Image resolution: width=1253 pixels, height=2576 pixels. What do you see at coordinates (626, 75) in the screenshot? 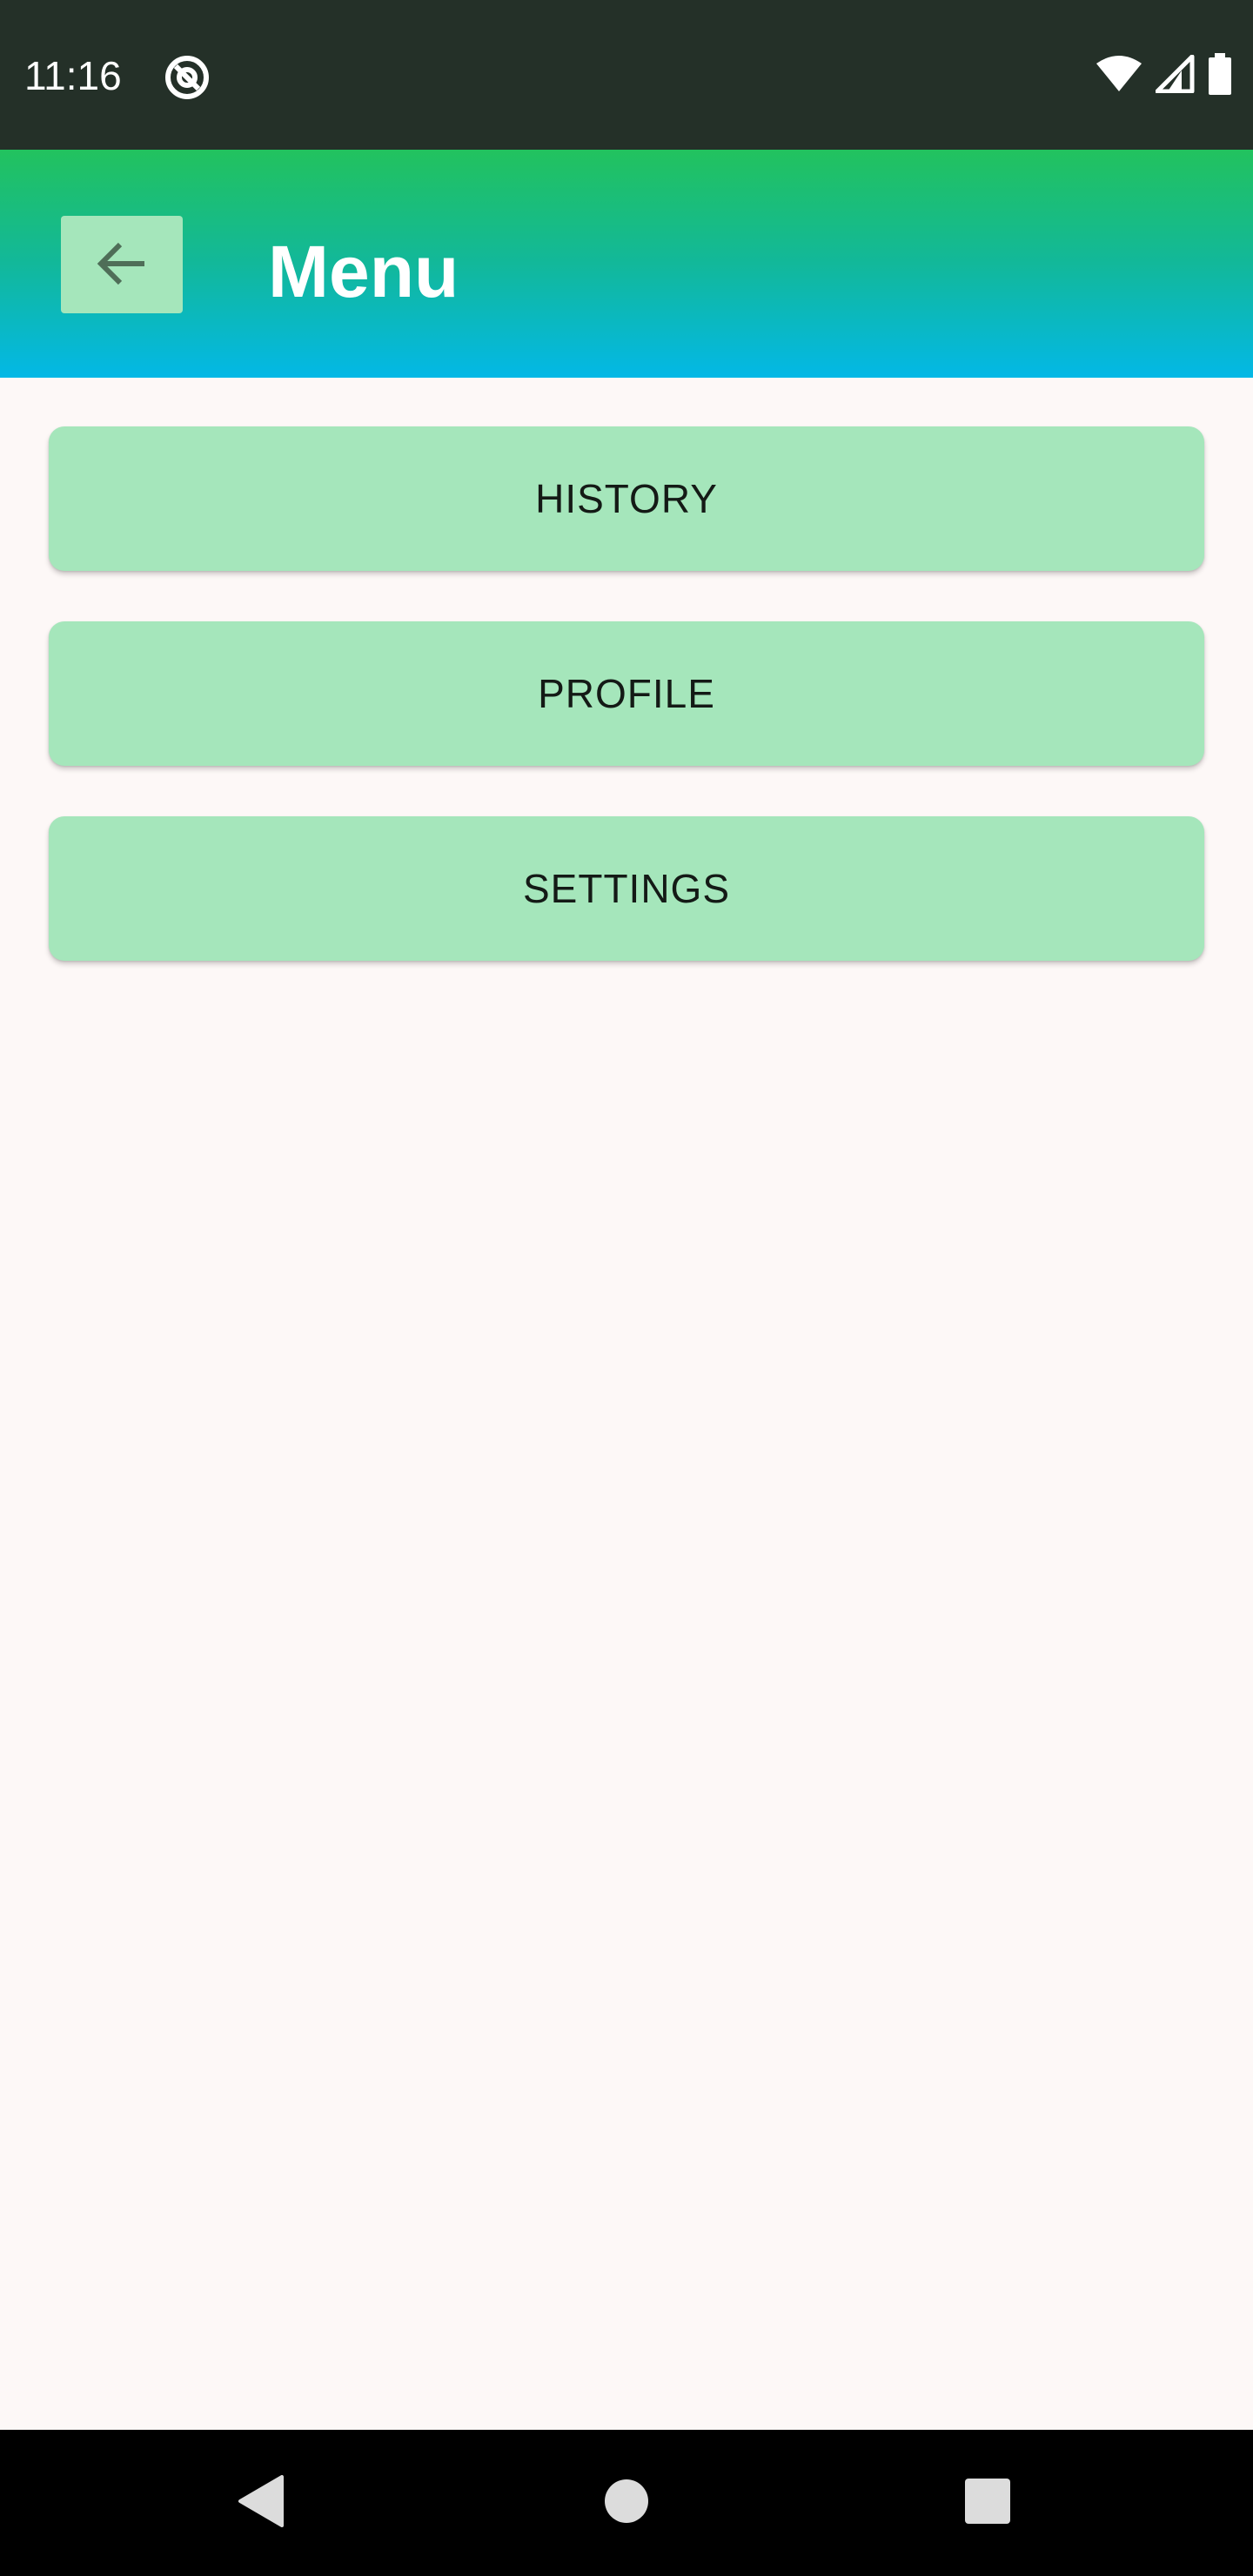
I see `status-bar: 11:16` at bounding box center [626, 75].